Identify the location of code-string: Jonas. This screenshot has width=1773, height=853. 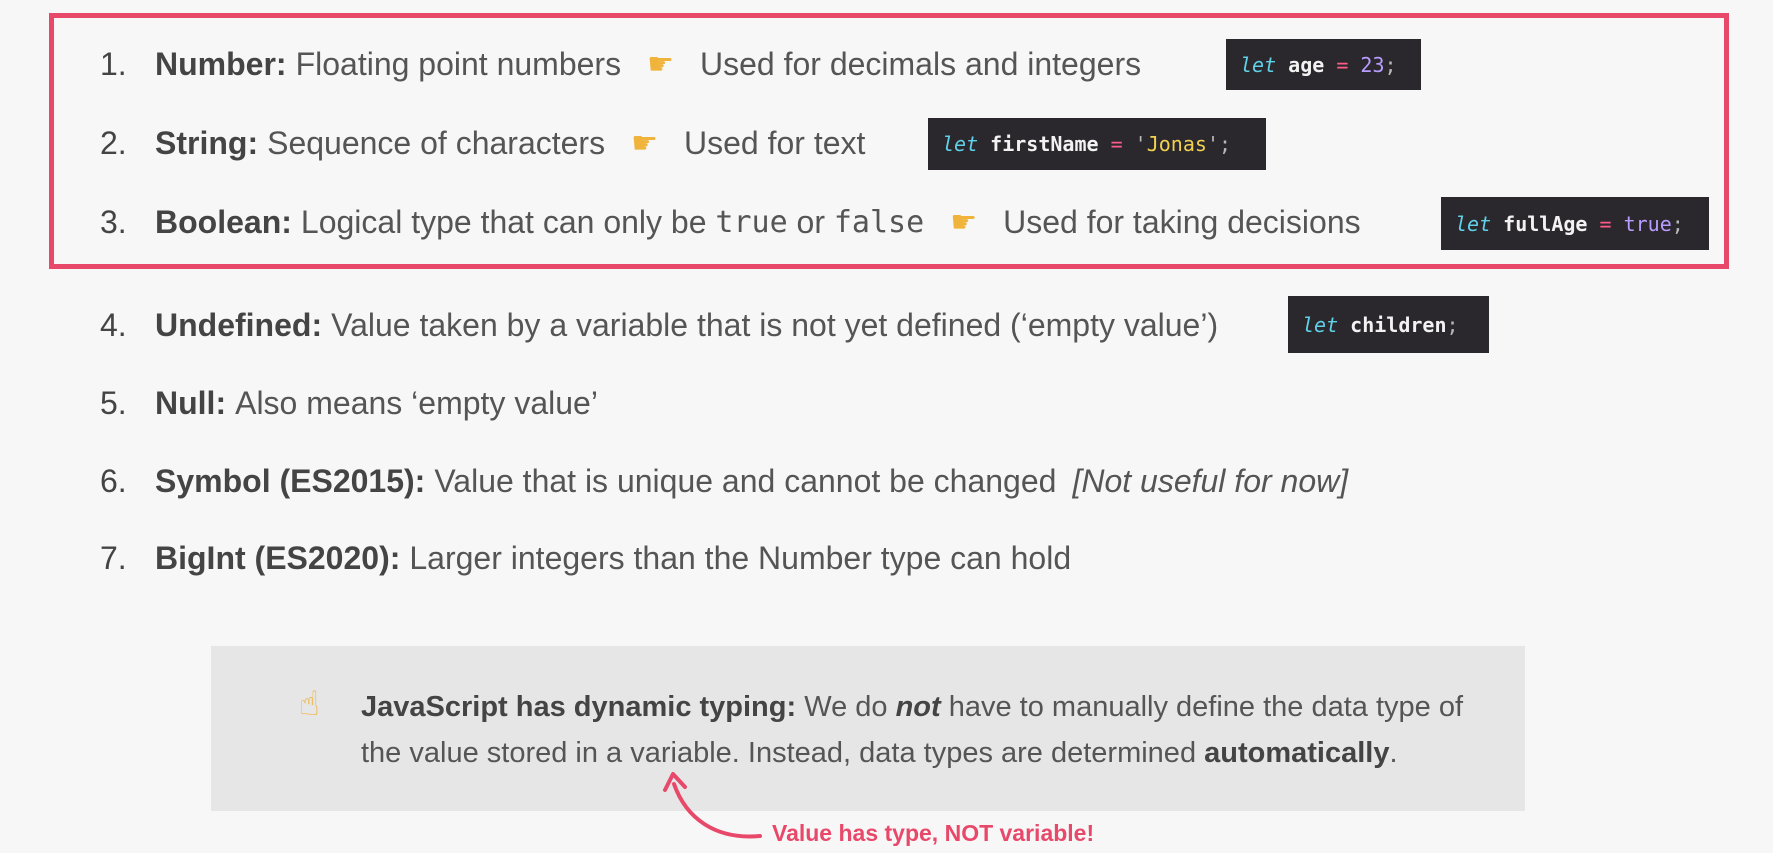
(1176, 144).